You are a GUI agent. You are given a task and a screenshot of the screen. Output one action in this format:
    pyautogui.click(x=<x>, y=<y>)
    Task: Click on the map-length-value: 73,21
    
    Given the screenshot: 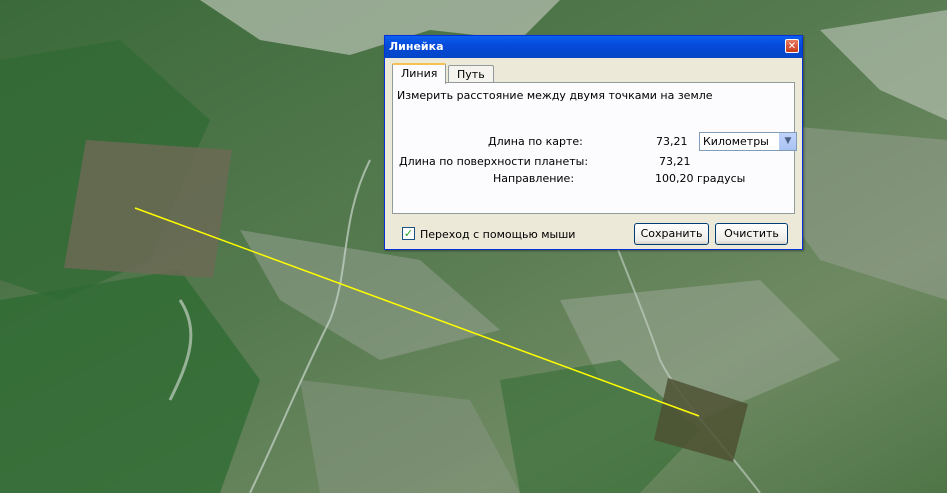 What is the action you would take?
    pyautogui.click(x=672, y=141)
    